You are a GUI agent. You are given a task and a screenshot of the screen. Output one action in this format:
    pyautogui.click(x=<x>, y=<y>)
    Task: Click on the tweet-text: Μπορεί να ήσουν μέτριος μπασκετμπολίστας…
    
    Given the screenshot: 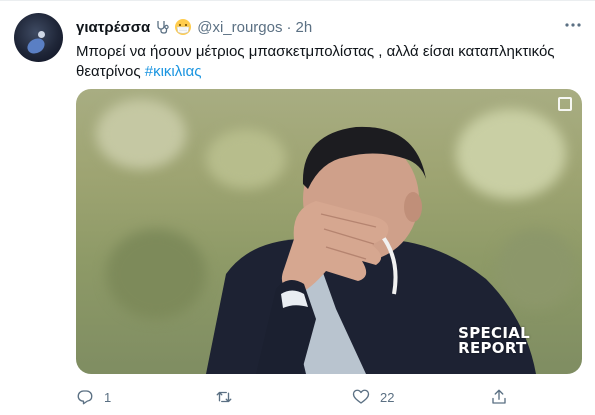 What is the action you would take?
    pyautogui.click(x=328, y=62)
    